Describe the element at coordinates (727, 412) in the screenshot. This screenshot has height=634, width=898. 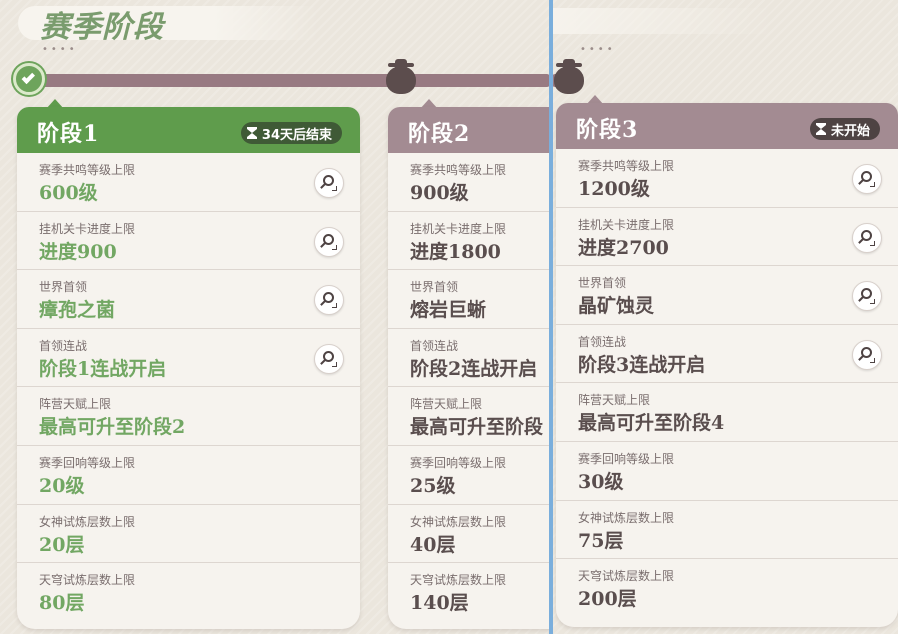
I see `list-item: 阵营天赋上限 最高可升至阶段4` at that location.